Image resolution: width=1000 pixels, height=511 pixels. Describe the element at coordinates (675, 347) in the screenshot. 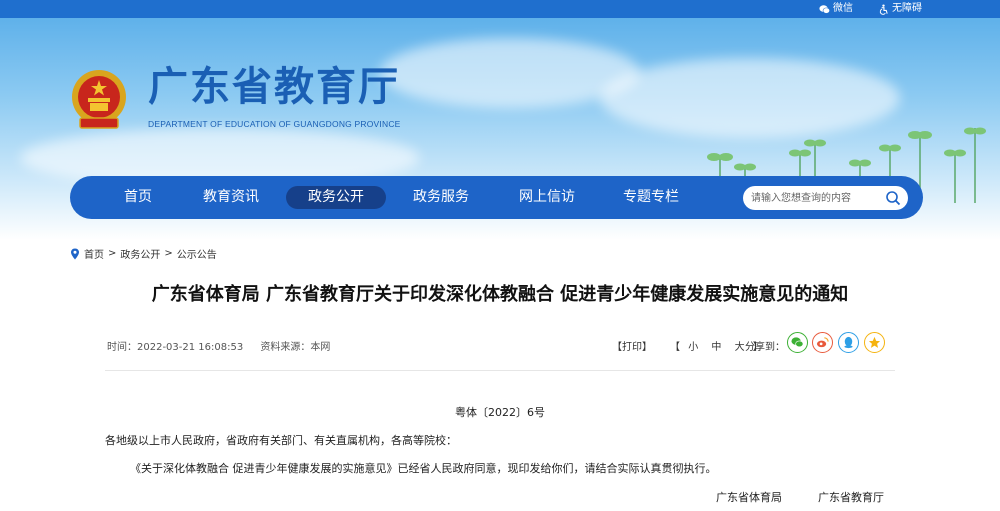

I see `font-size-bracket-open: 【` at that location.